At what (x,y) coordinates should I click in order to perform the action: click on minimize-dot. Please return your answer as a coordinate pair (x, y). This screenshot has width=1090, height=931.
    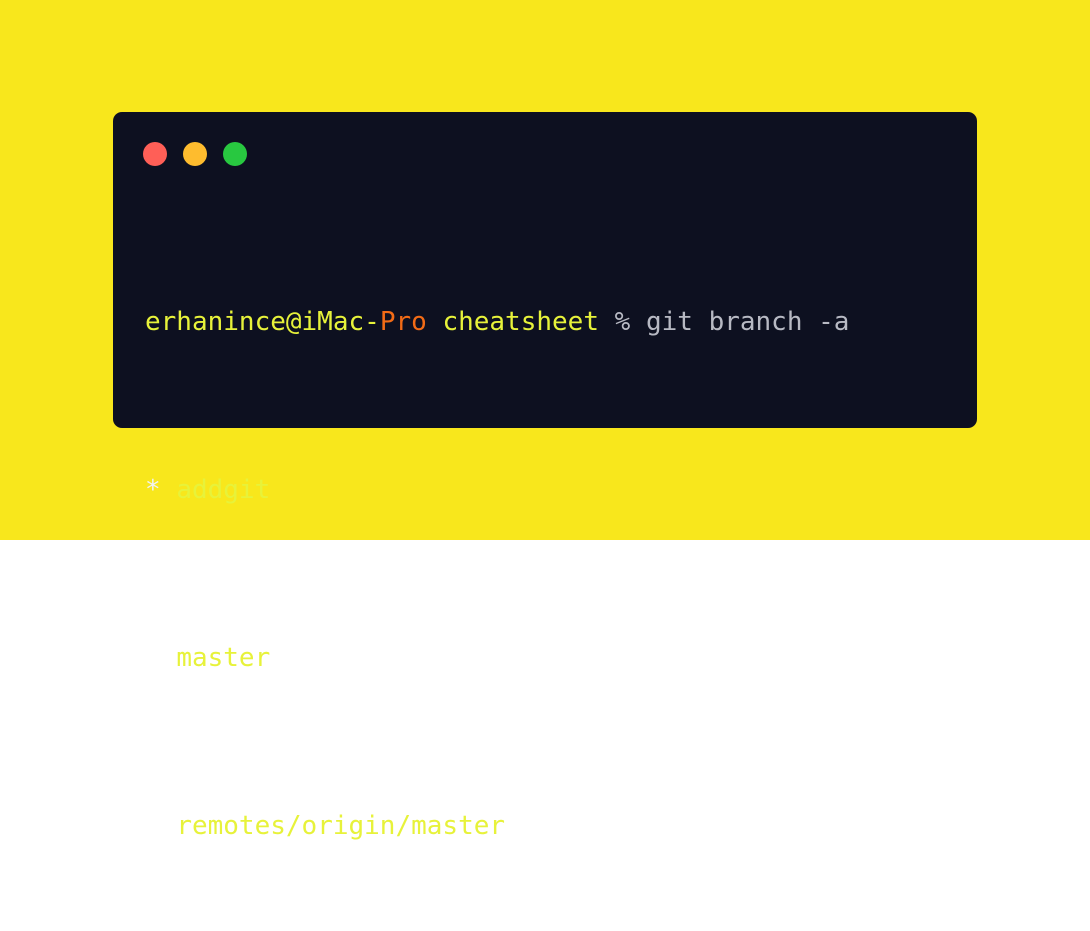
    Looking at the image, I should click on (195, 154).